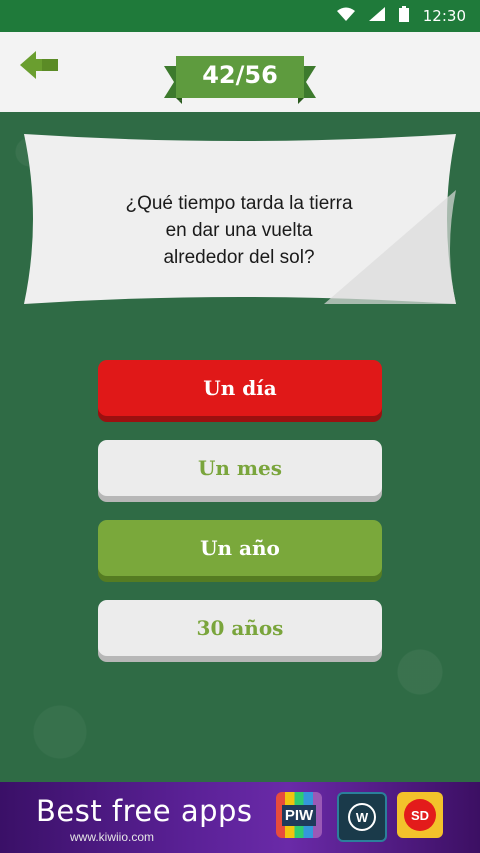  What do you see at coordinates (240, 548) in the screenshot?
I see `answer-option-3: Un año` at bounding box center [240, 548].